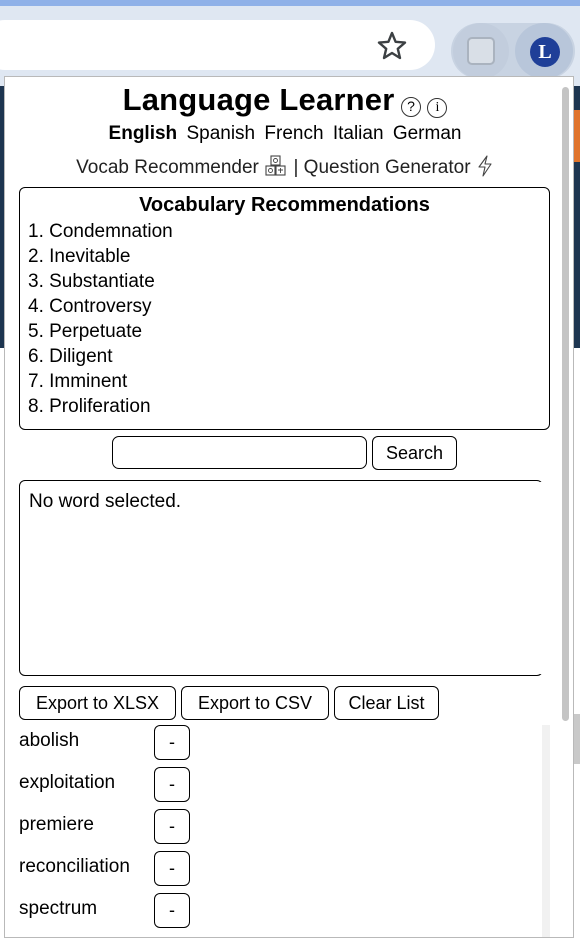 The image size is (580, 938). Describe the element at coordinates (74, 866) in the screenshot. I see `saved-word: reconciliation` at that location.